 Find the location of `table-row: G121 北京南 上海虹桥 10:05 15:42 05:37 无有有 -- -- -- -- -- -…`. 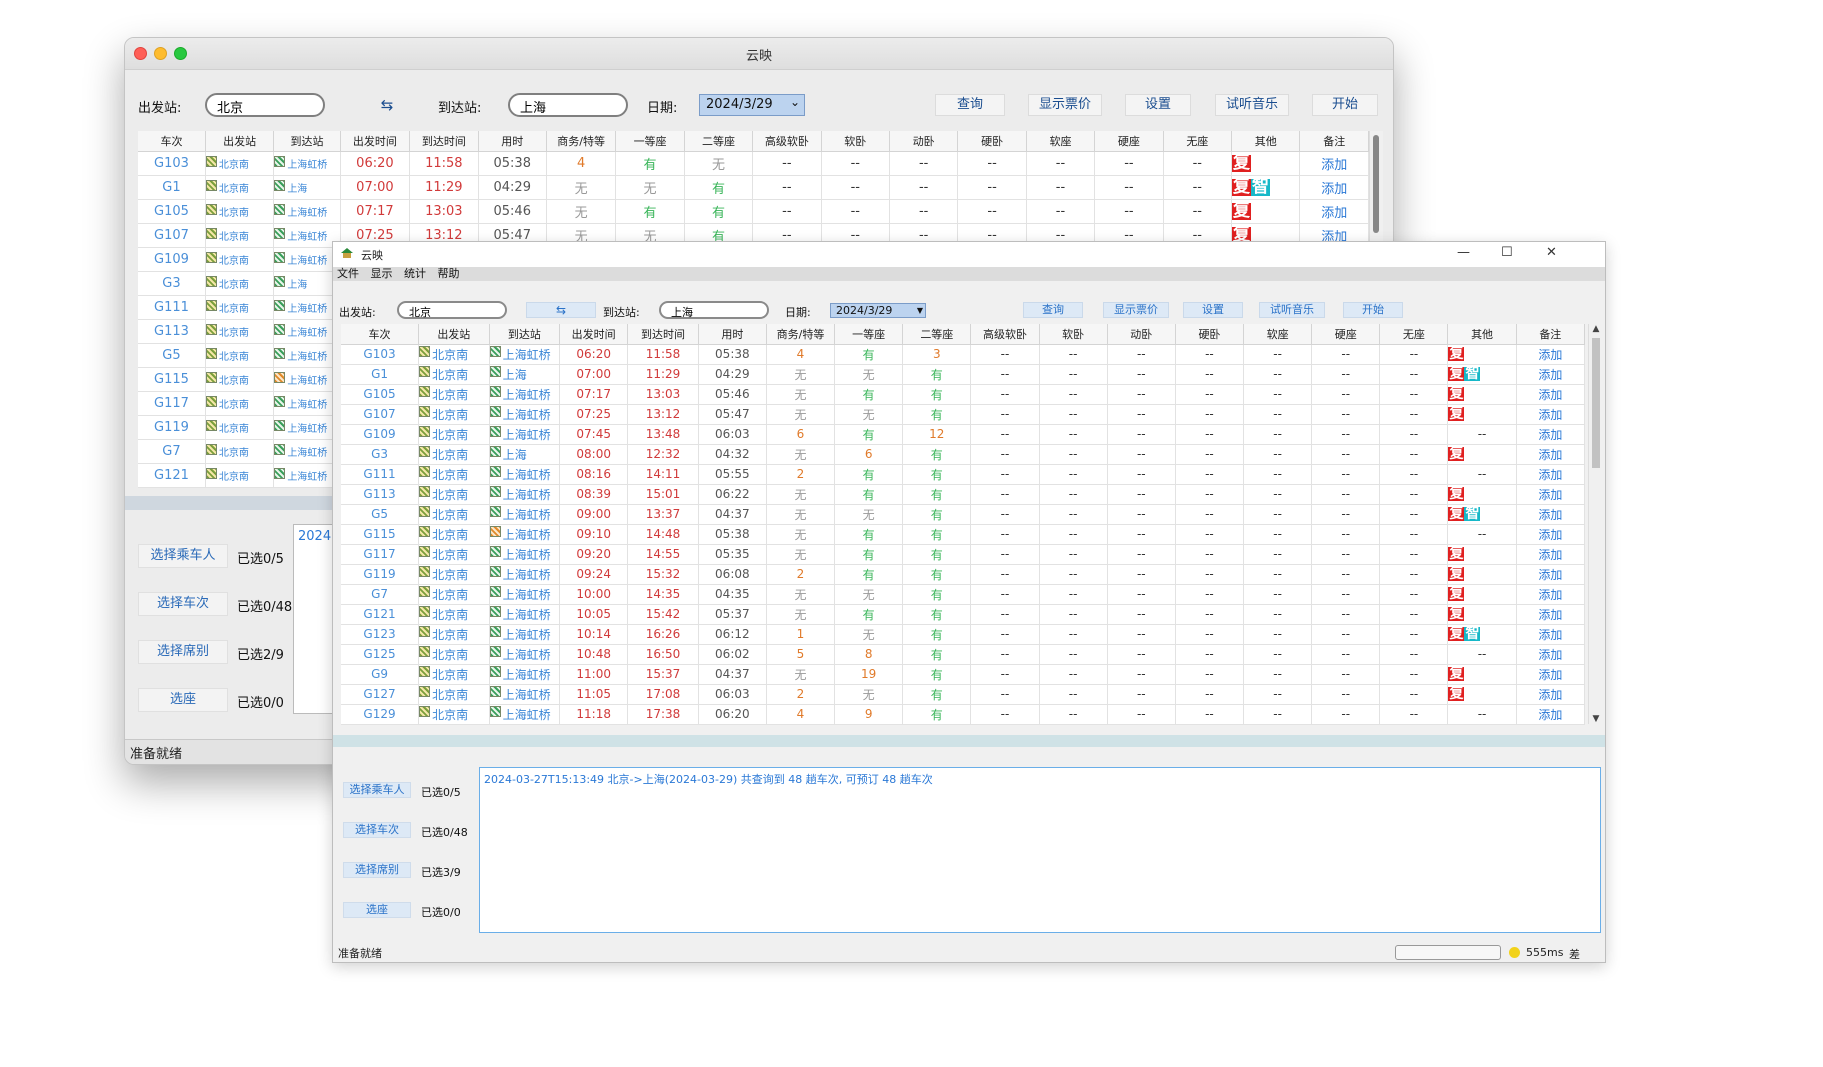

table-row: G121 北京南 上海虹桥 10:05 15:42 05:37 无有有 -- -- -- -- -- -… is located at coordinates (963, 614).